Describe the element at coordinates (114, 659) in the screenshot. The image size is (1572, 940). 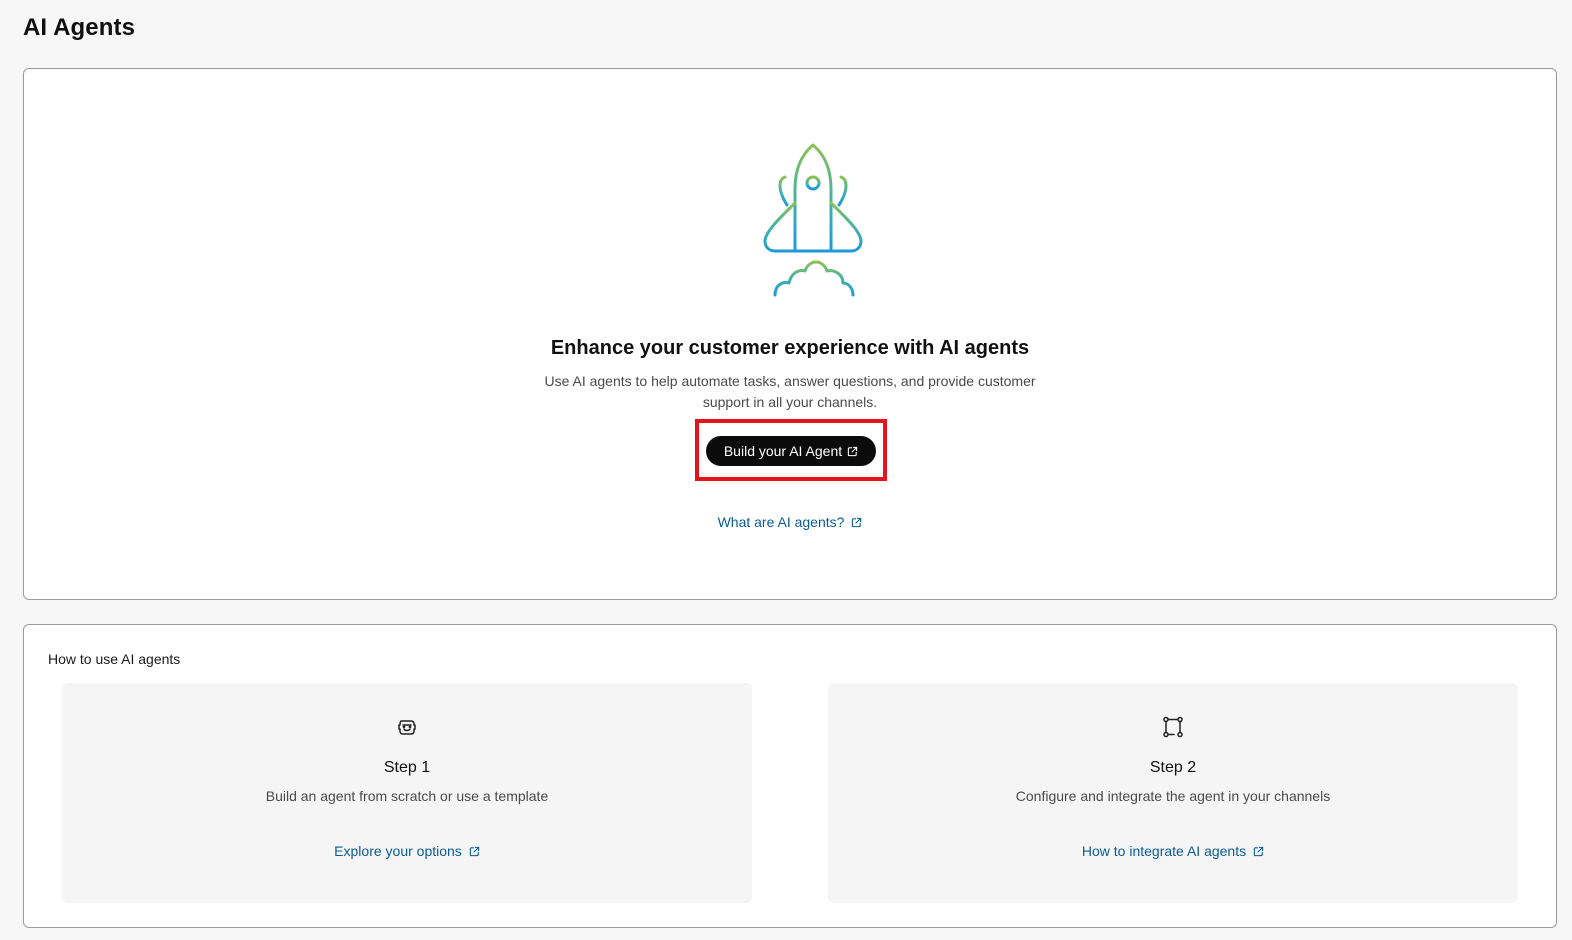
I see `how-to-title: How to use AI agents` at that location.